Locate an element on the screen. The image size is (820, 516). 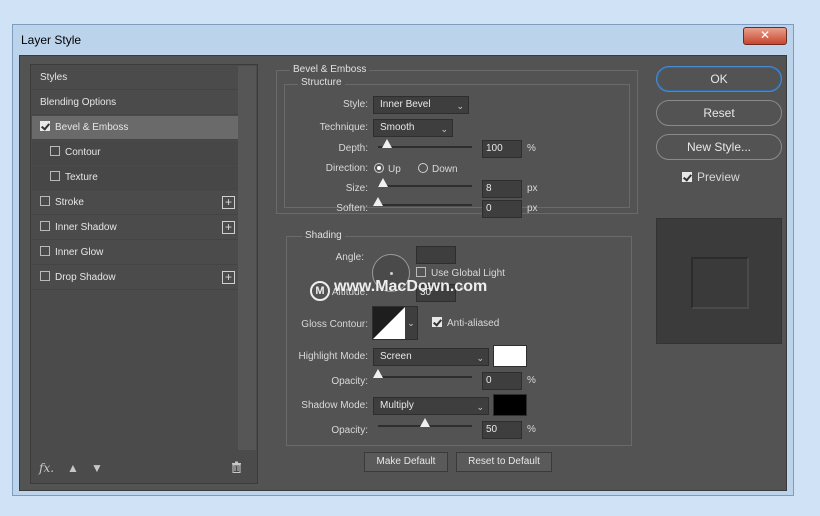
depth-input: 100 is located at coordinates (502, 149).